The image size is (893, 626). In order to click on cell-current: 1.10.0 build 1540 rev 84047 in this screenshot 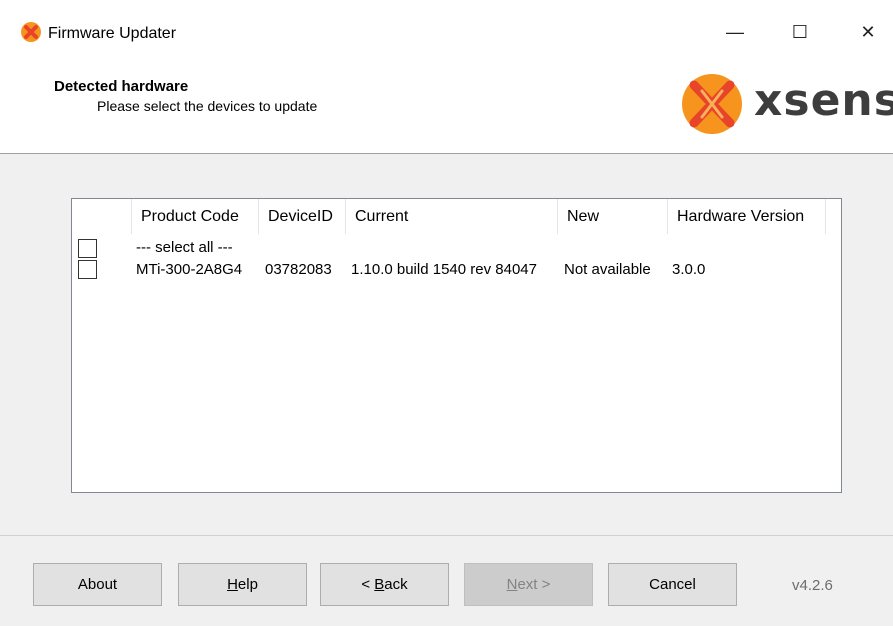, I will do `click(444, 269)`.